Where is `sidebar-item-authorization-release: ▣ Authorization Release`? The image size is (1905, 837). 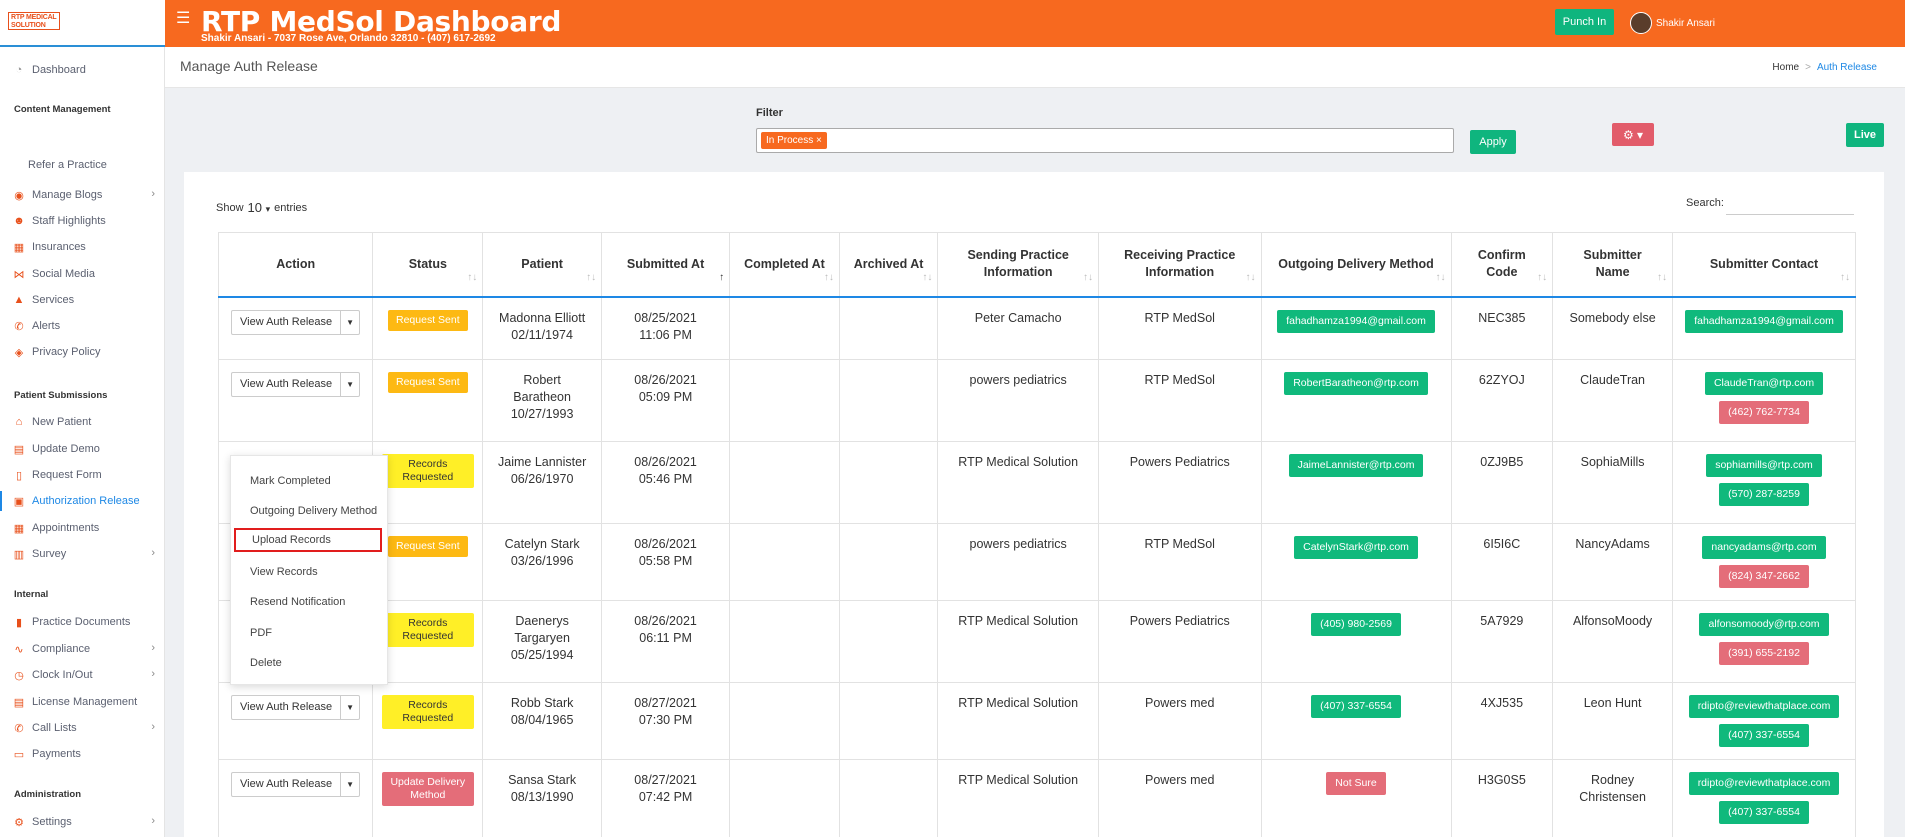
sidebar-item-authorization-release: ▣ Authorization Release is located at coordinates (82, 501).